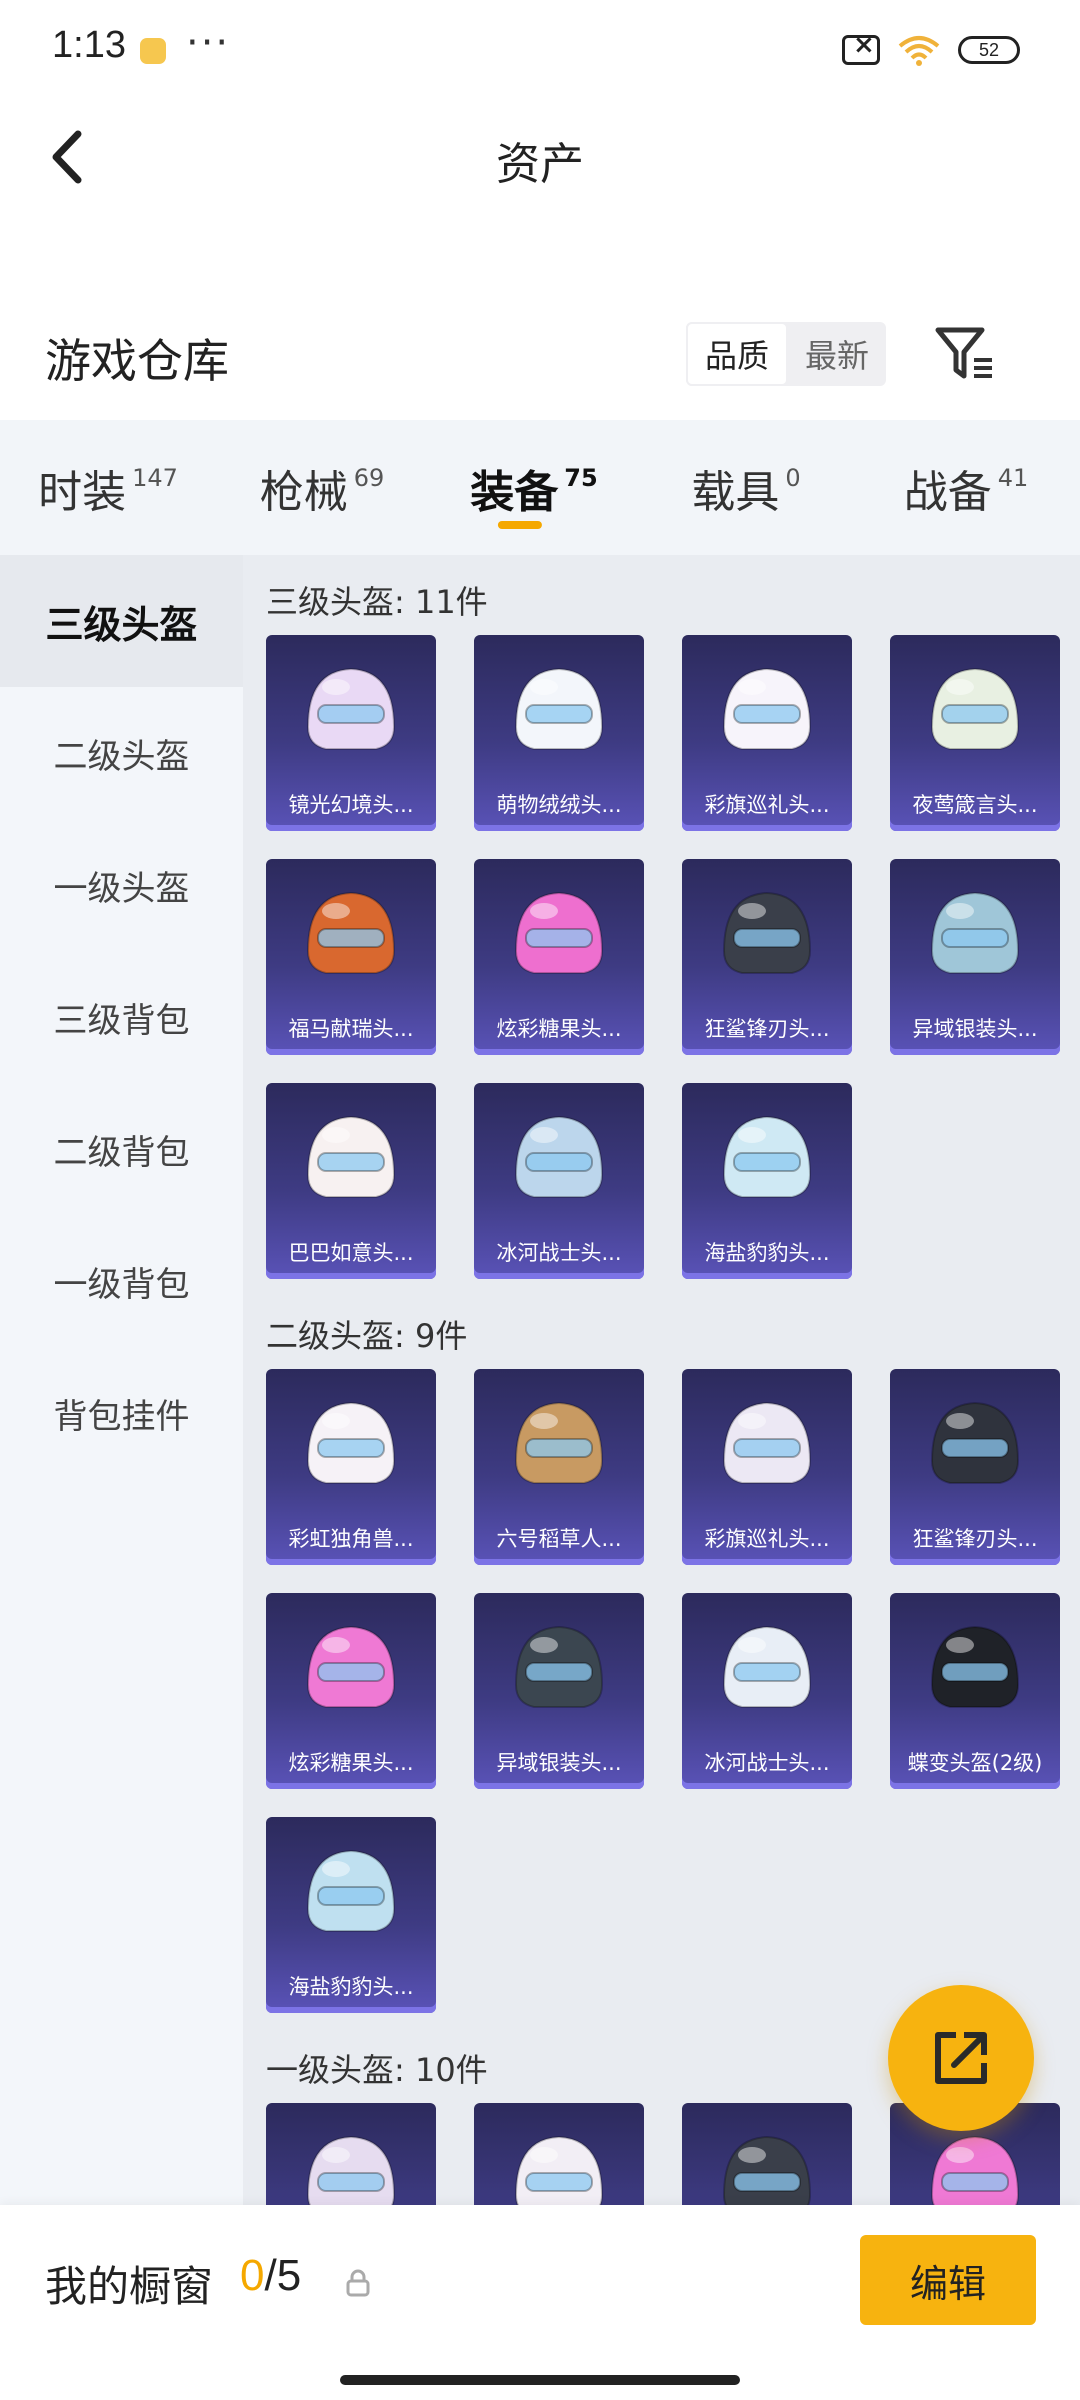  What do you see at coordinates (861, 47) in the screenshot?
I see `no-sim-icon` at bounding box center [861, 47].